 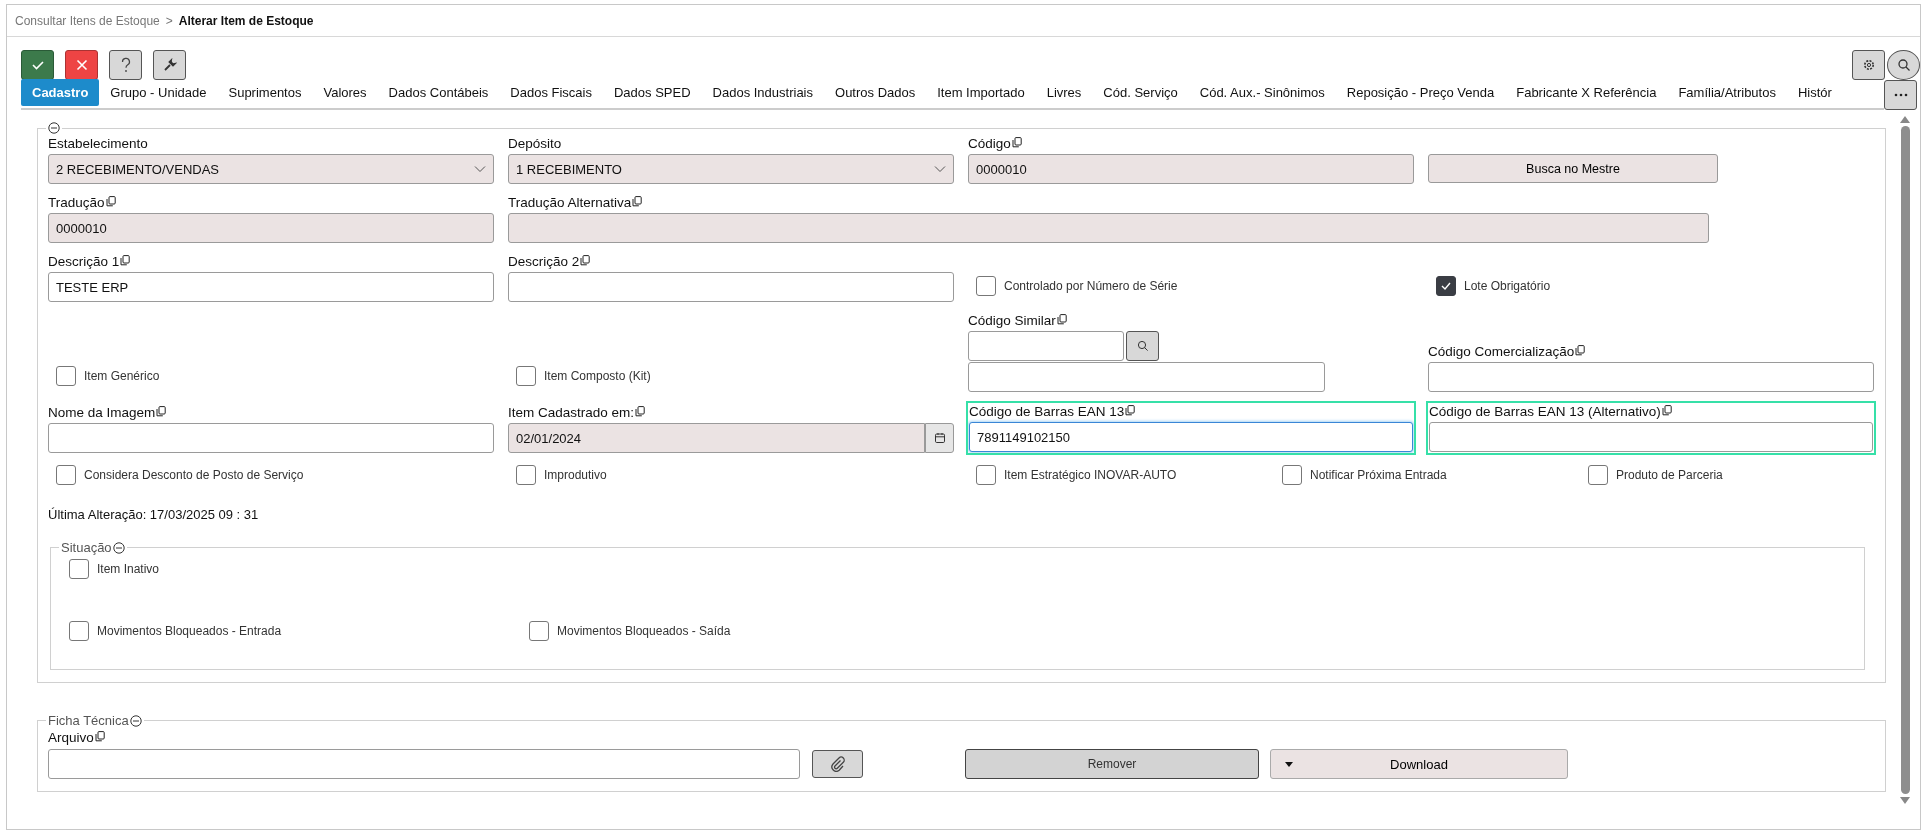 What do you see at coordinates (571, 412) in the screenshot?
I see `field-label: Item Cadastrado em:` at bounding box center [571, 412].